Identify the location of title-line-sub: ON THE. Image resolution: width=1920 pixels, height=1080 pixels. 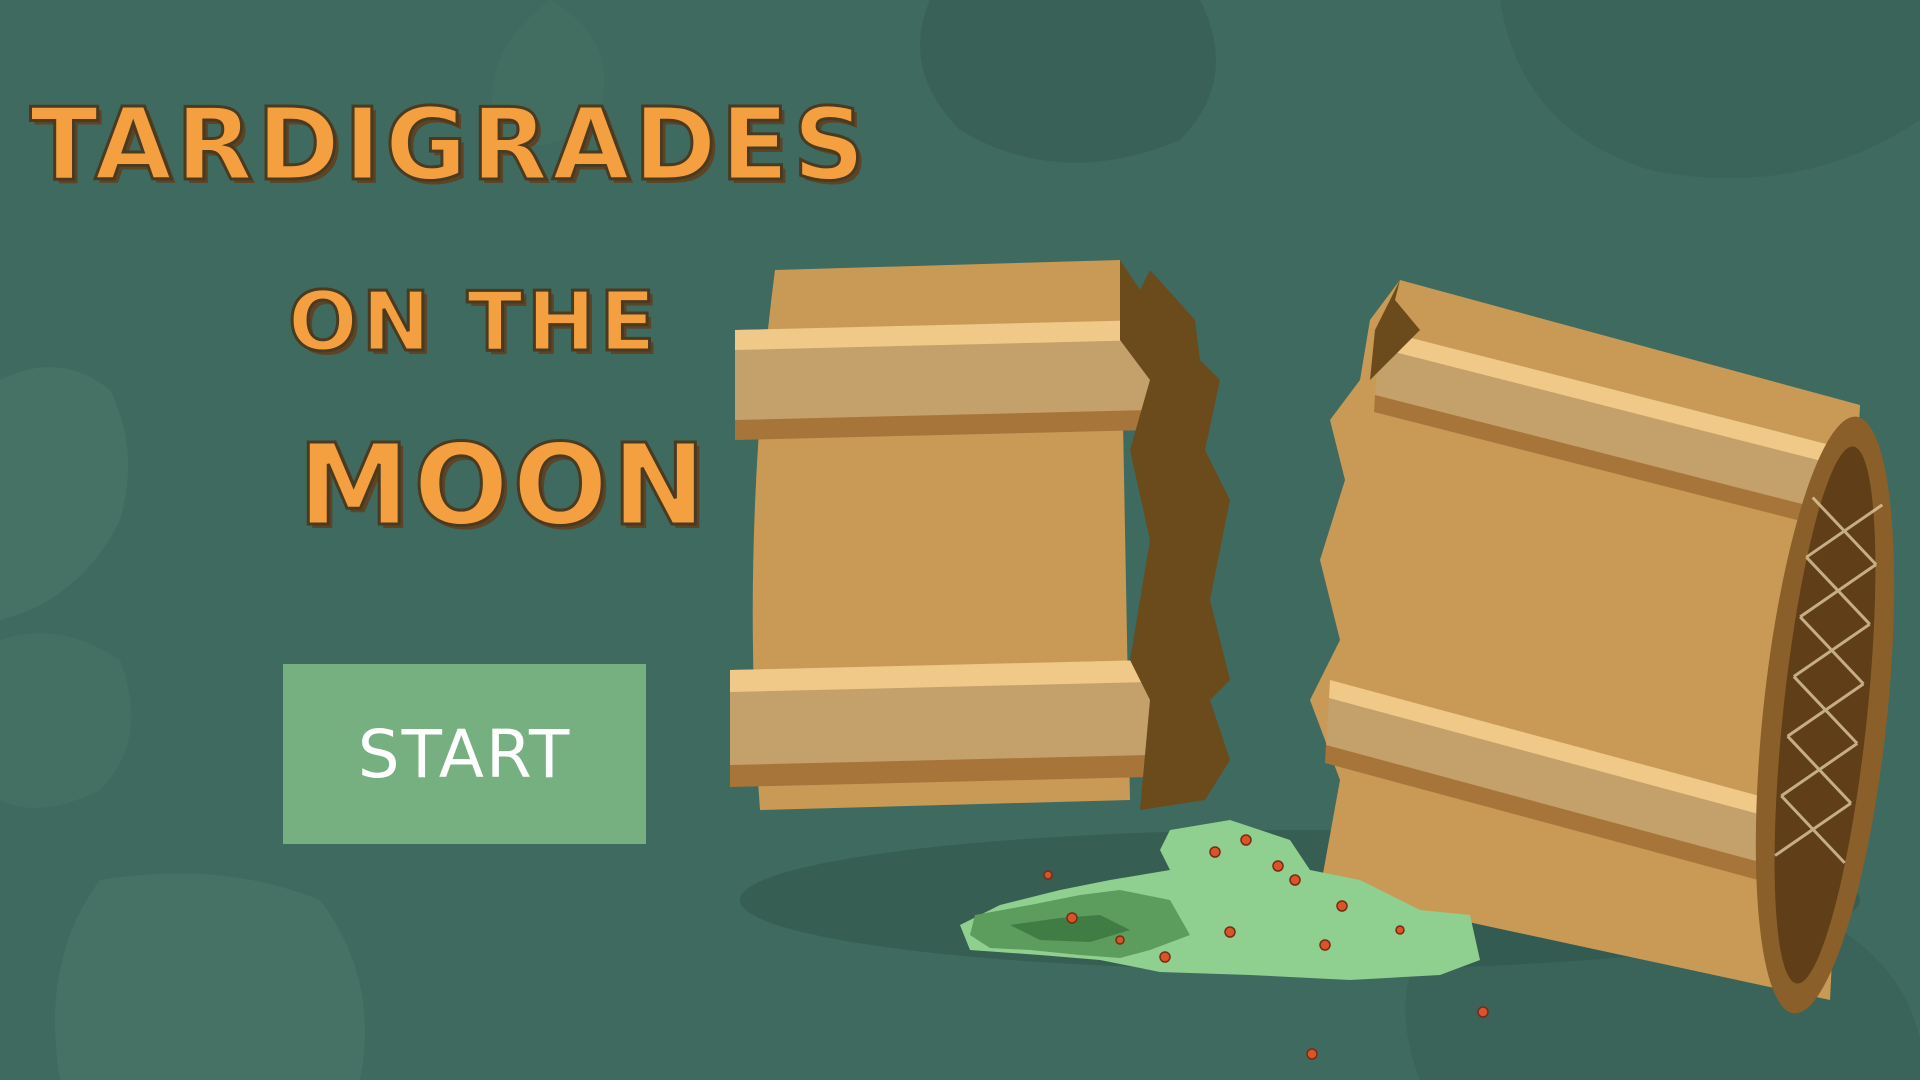
(473, 322).